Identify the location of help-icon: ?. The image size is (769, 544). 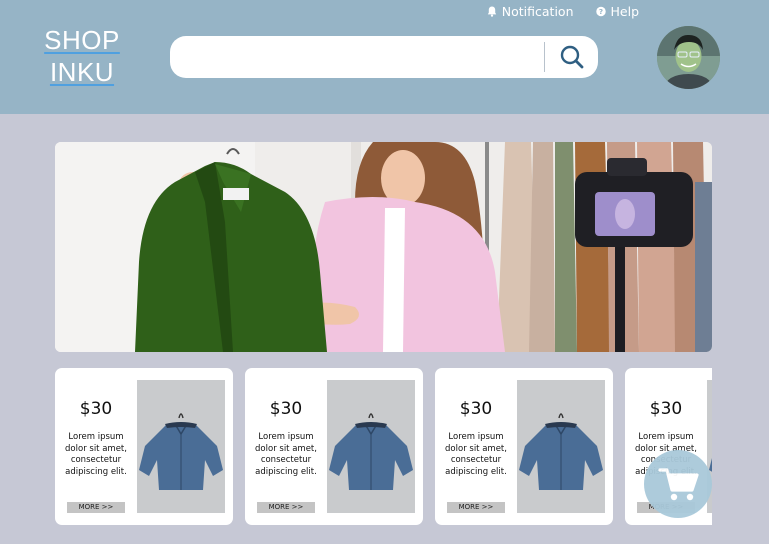
(600, 11).